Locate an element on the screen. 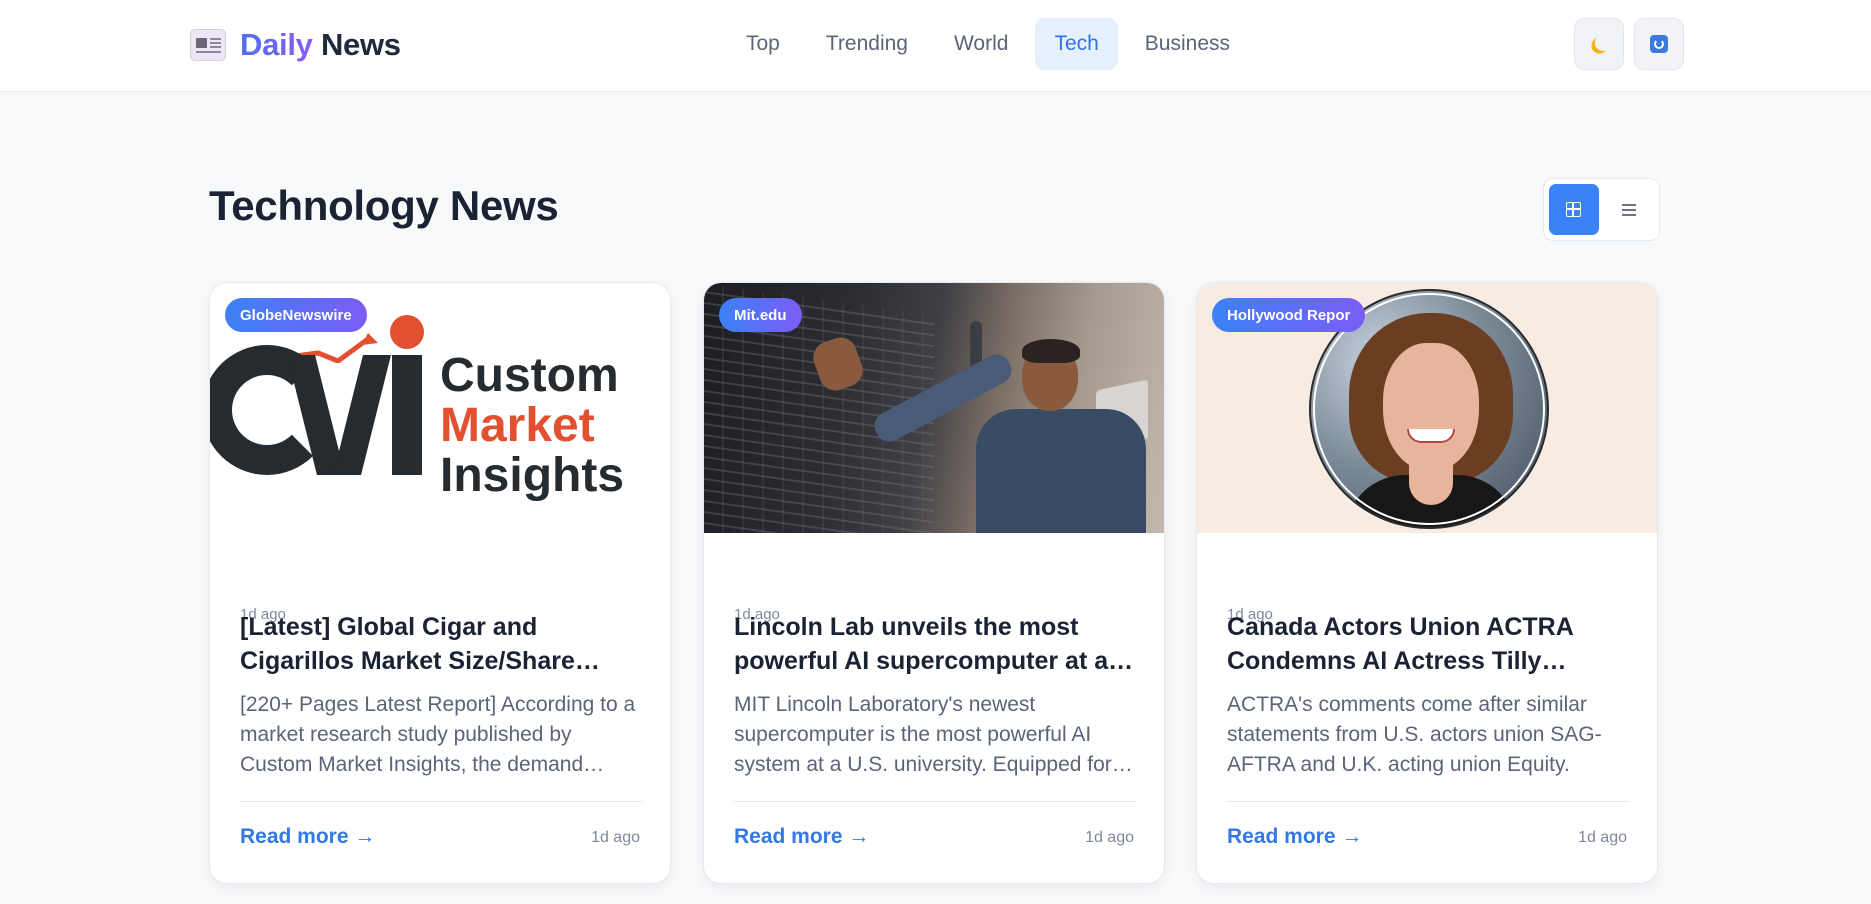  refresh-icon is located at coordinates (1659, 44).